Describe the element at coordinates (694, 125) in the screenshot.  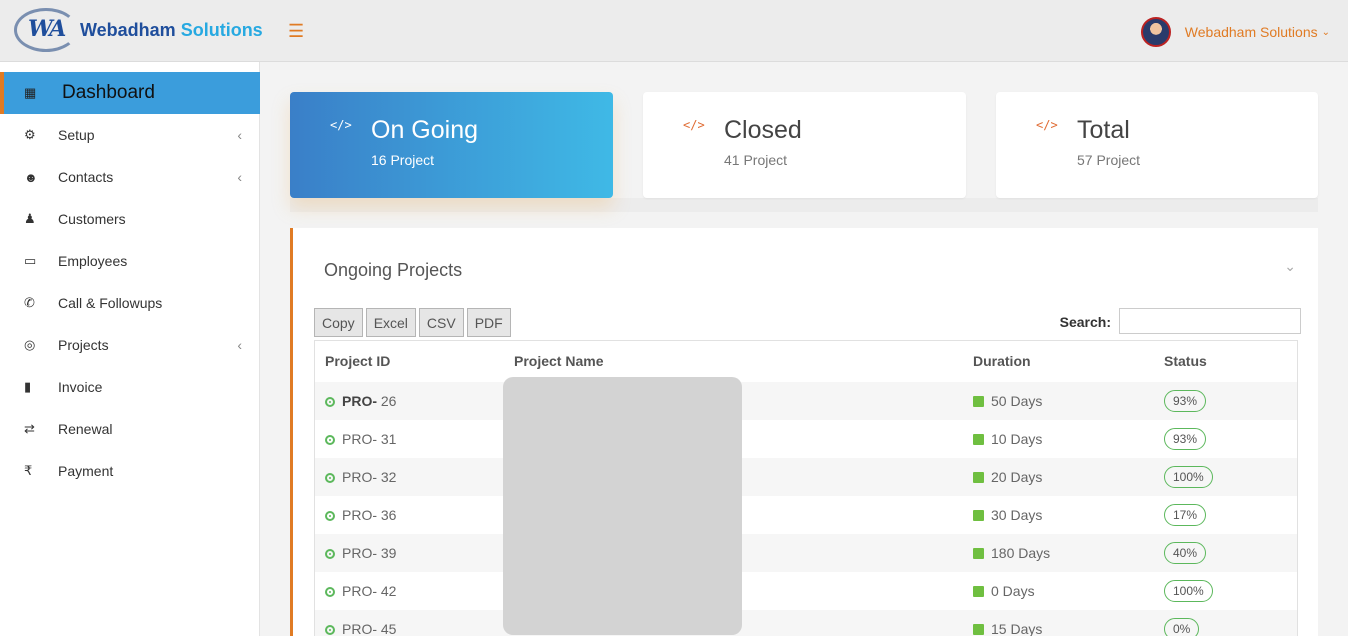
I see `code-icon: </>` at that location.